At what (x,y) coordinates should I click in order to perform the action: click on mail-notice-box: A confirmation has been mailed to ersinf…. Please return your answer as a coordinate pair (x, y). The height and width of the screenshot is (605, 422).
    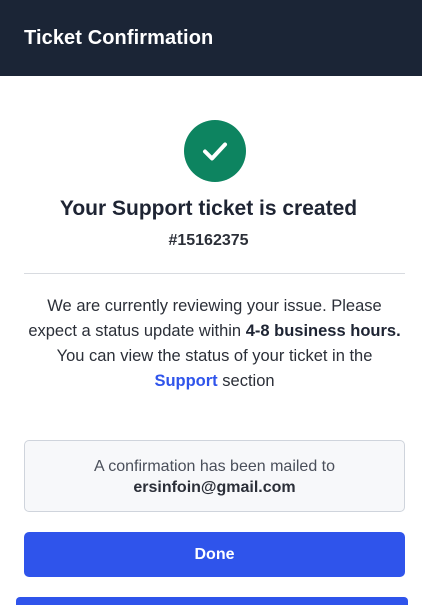
    Looking at the image, I should click on (214, 476).